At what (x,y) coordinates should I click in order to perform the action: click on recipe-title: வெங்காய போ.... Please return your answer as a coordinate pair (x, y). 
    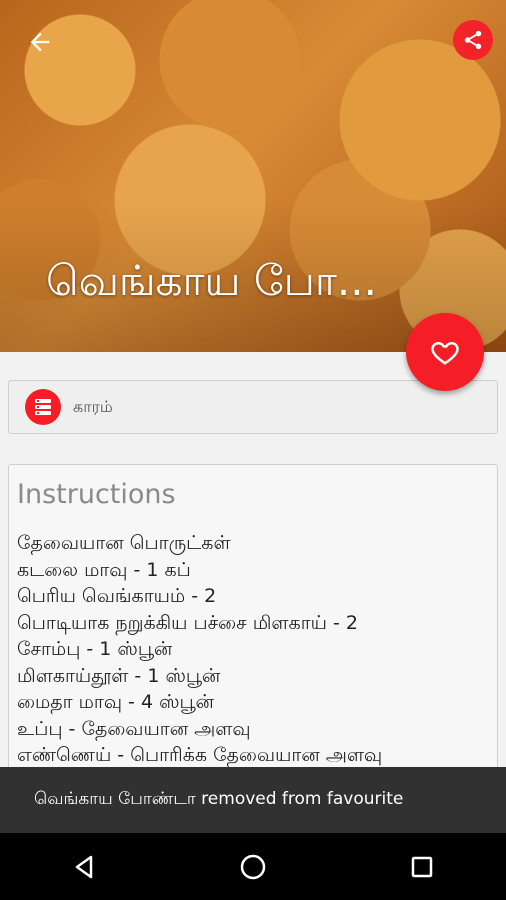
    Looking at the image, I should click on (211, 280).